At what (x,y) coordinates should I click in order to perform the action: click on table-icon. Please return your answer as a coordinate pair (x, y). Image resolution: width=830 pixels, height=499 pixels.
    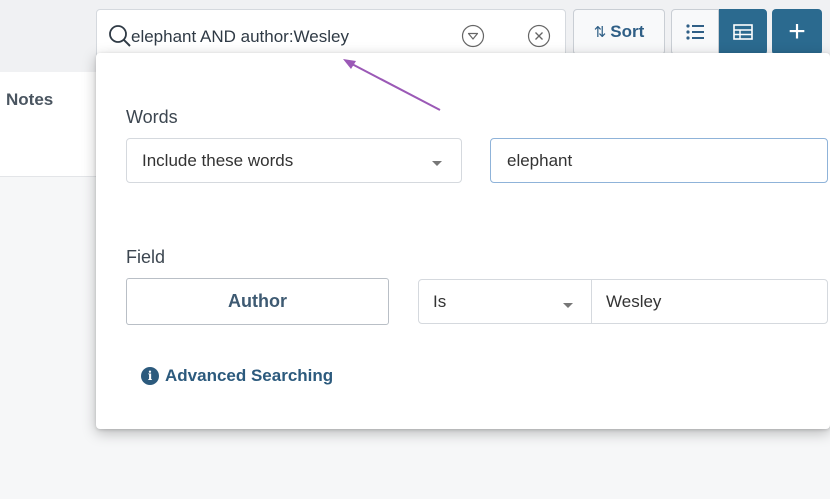
    Looking at the image, I should click on (743, 32).